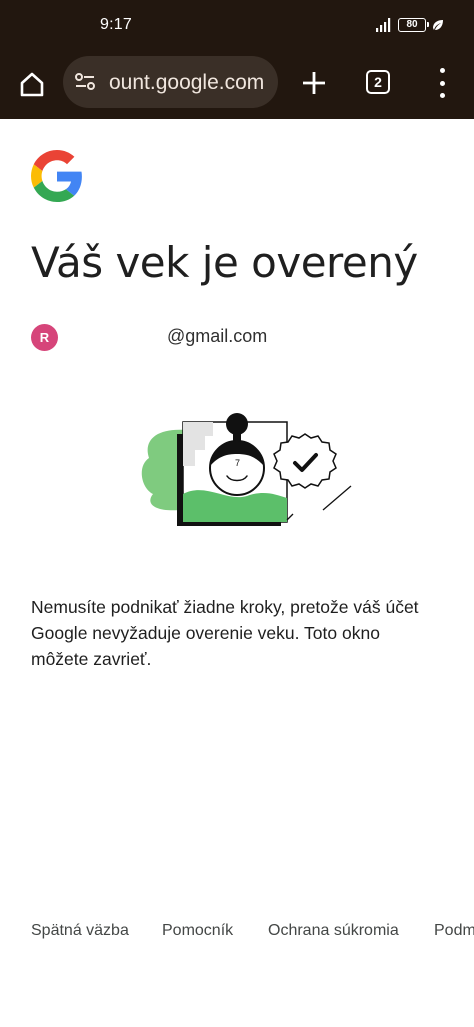  Describe the element at coordinates (413, 25) in the screenshot. I see `battery-icon: 80` at that location.